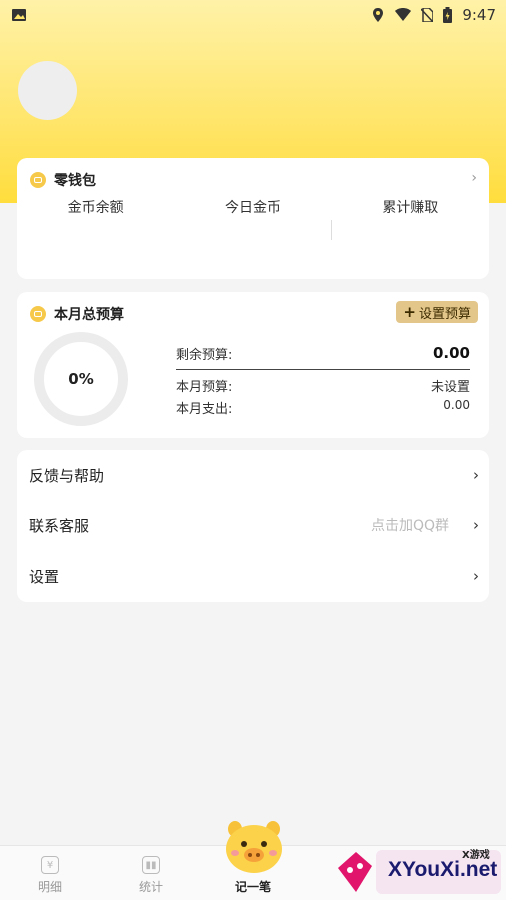 The image size is (506, 900). I want to click on wallet-col-today: 今日金币, so click(252, 208).